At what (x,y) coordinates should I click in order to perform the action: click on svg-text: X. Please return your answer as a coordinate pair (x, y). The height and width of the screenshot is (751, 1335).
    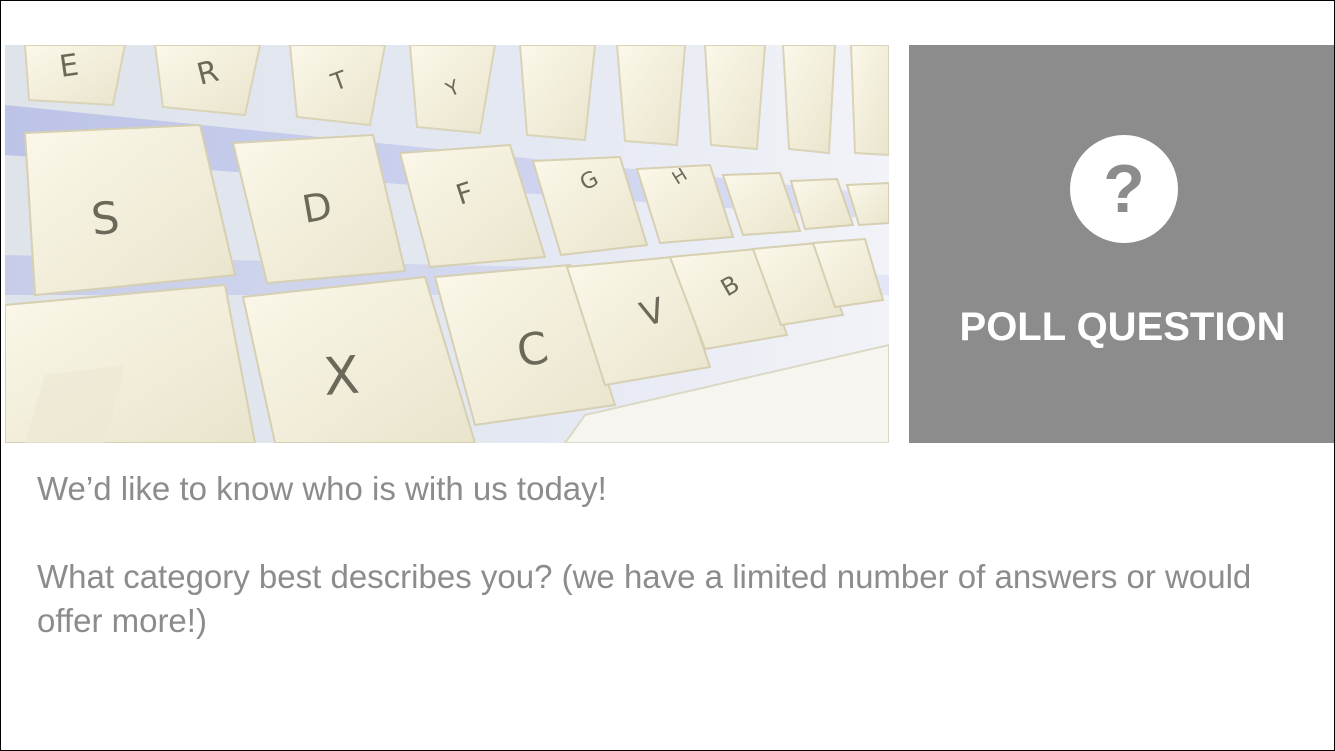
    Looking at the image, I should click on (342, 377).